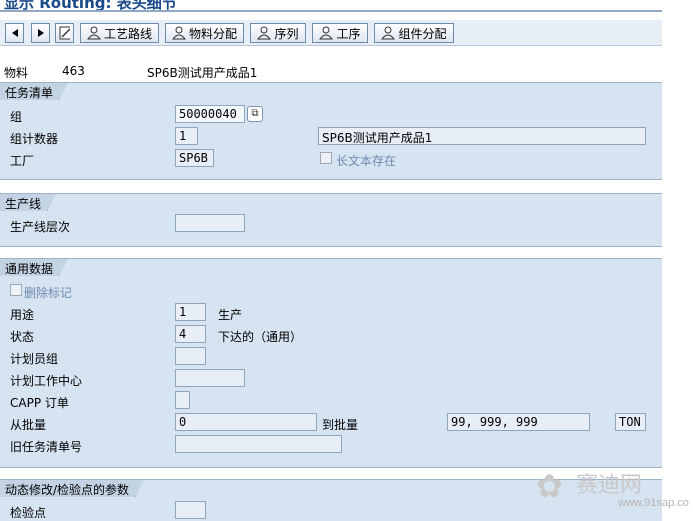 The image size is (693, 521). What do you see at coordinates (190, 312) in the screenshot?
I see `usage-field: 1` at bounding box center [190, 312].